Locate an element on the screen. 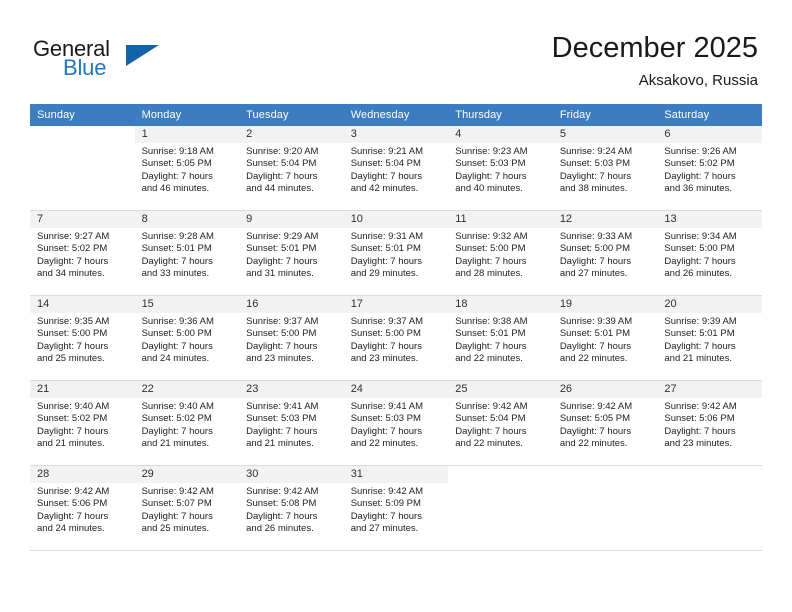 This screenshot has width=792, height=612. day-number is located at coordinates (500, 474).